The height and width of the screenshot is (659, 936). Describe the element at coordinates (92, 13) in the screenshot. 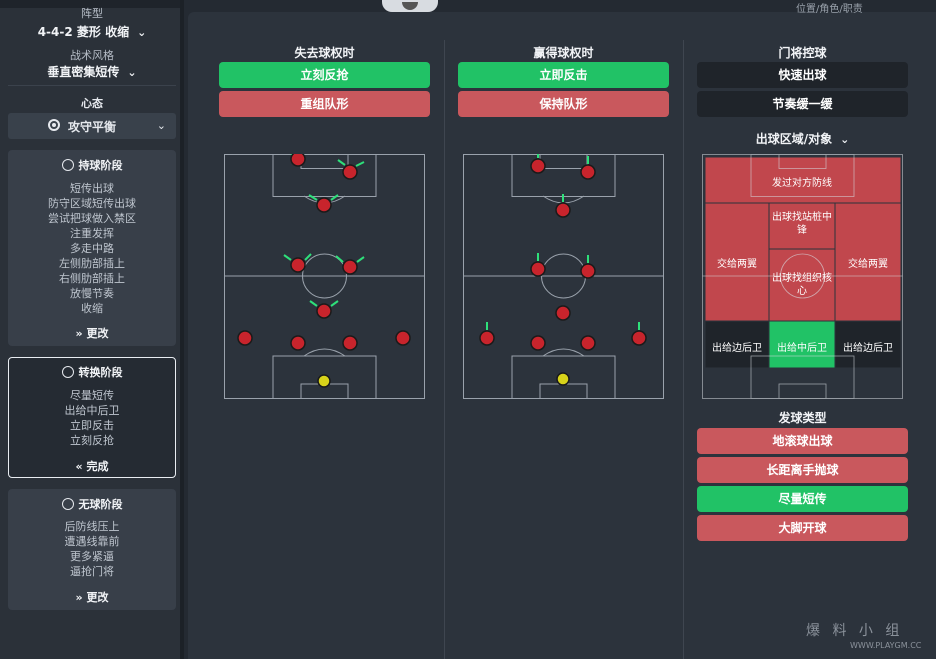

I see `formation-label: 阵型` at that location.